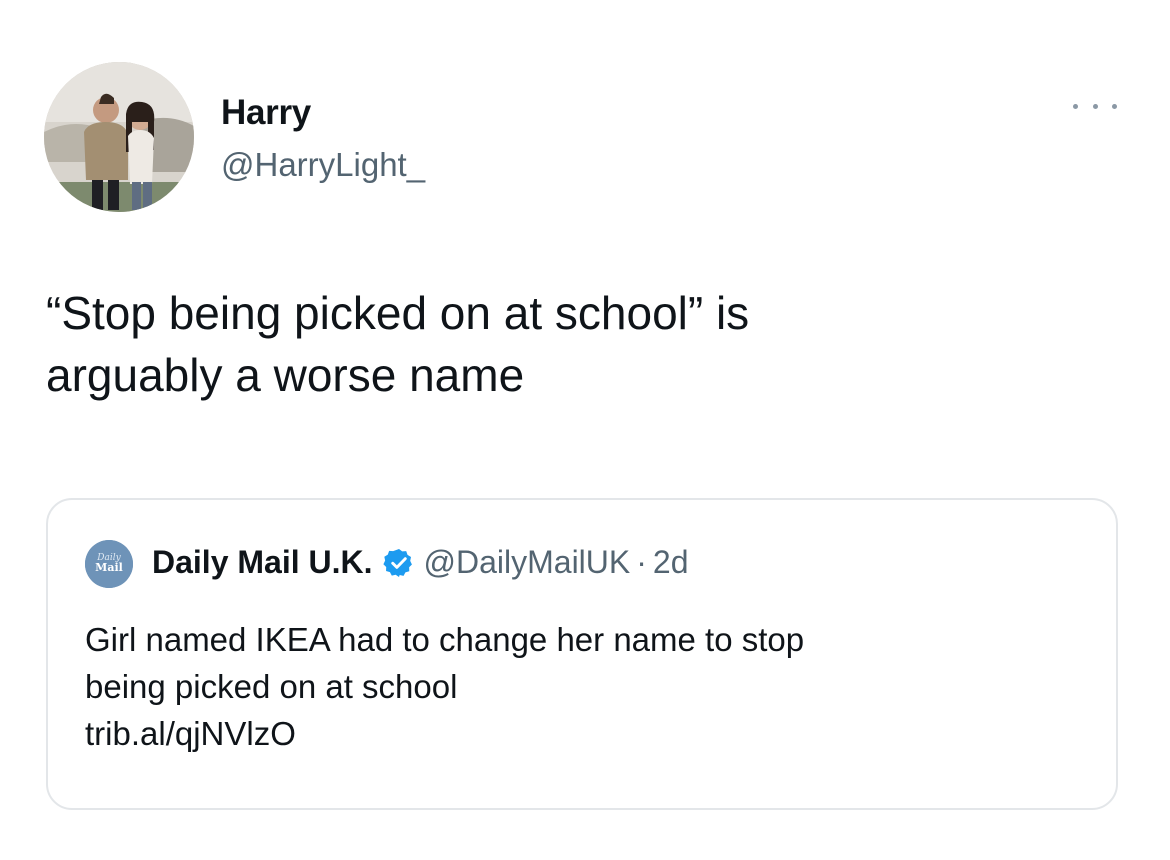 The width and height of the screenshot is (1170, 860). What do you see at coordinates (262, 562) in the screenshot?
I see `quoted-display-name: Daily Mail U.K.` at bounding box center [262, 562].